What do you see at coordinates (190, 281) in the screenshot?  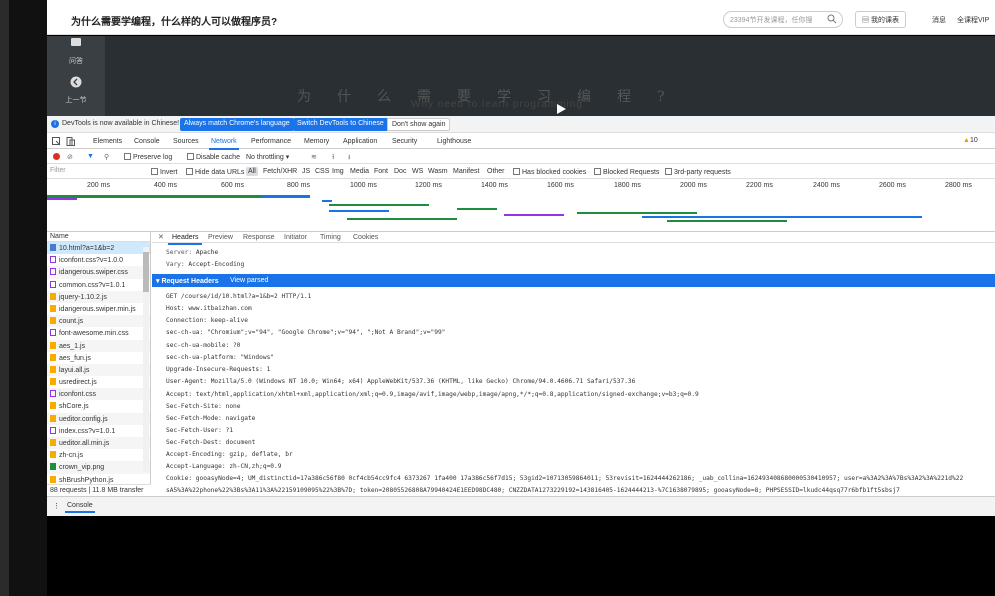 I see `section-title-text: Request Headers` at bounding box center [190, 281].